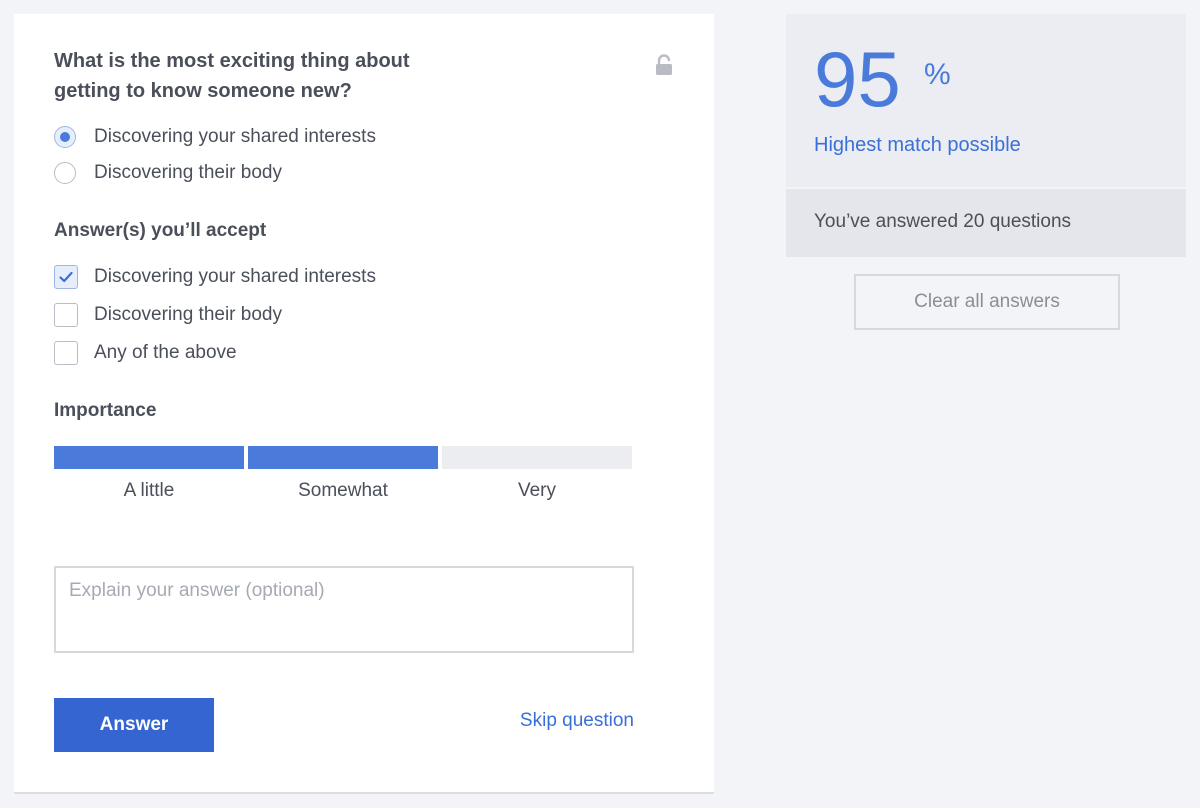 The height and width of the screenshot is (808, 1200). What do you see at coordinates (564, 721) in the screenshot?
I see `skip-question-link: Skip question` at bounding box center [564, 721].